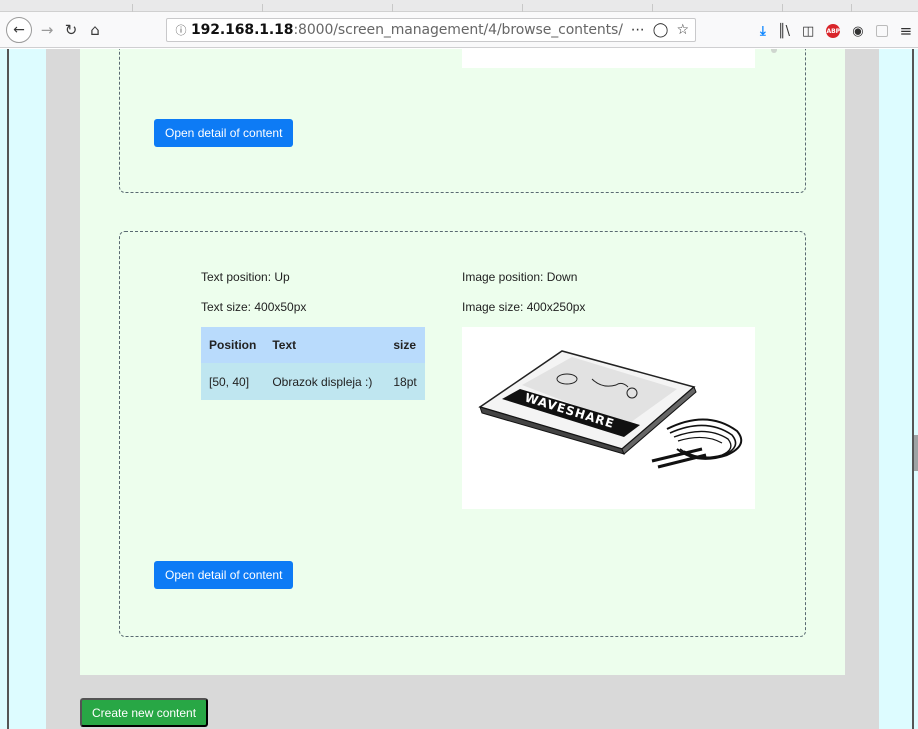 The height and width of the screenshot is (729, 918). What do you see at coordinates (23, 389) in the screenshot?
I see `left-margin` at bounding box center [23, 389].